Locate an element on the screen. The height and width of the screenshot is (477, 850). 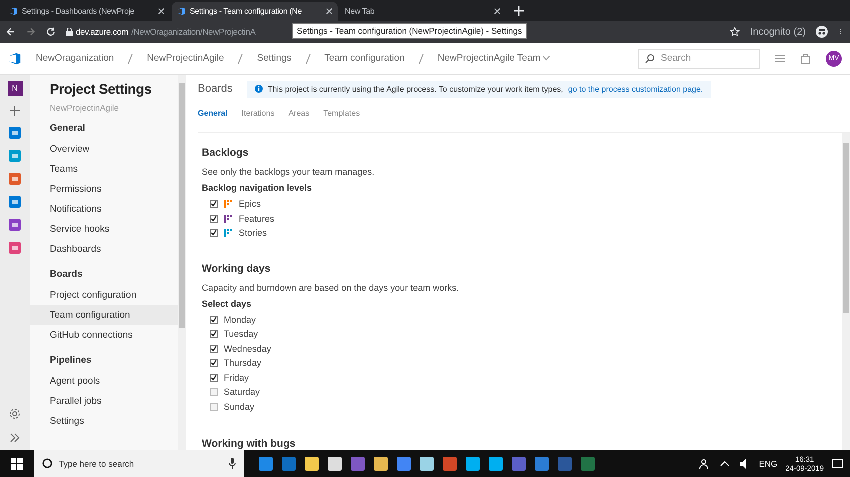
reload-icon is located at coordinates (51, 32).